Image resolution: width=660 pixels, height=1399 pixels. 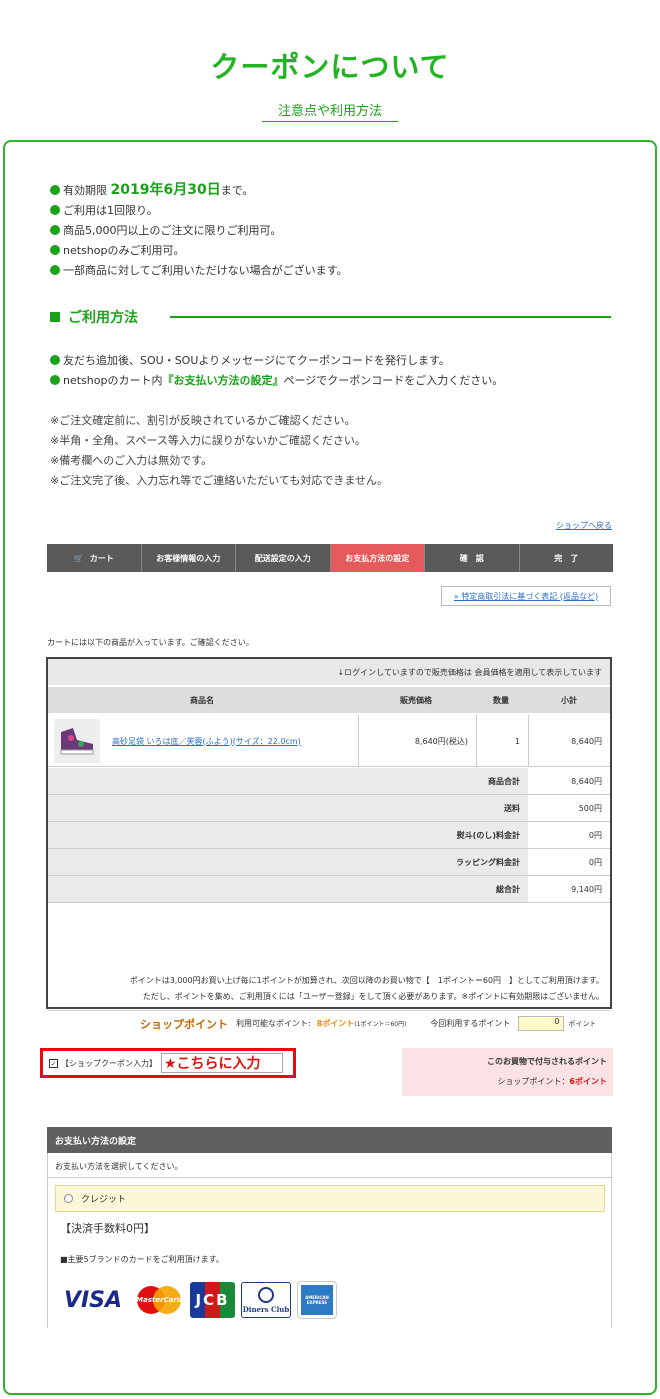 What do you see at coordinates (53, 1063) in the screenshot?
I see `coupon-checkbox: ✓` at bounding box center [53, 1063].